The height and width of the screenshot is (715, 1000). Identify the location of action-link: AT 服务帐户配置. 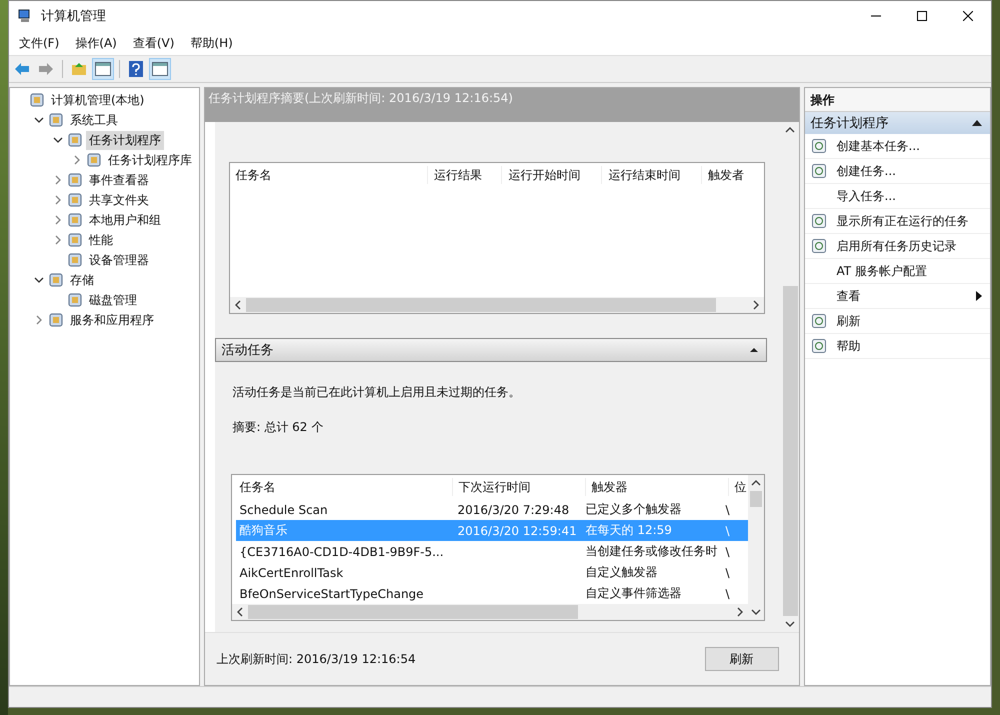
(913, 271).